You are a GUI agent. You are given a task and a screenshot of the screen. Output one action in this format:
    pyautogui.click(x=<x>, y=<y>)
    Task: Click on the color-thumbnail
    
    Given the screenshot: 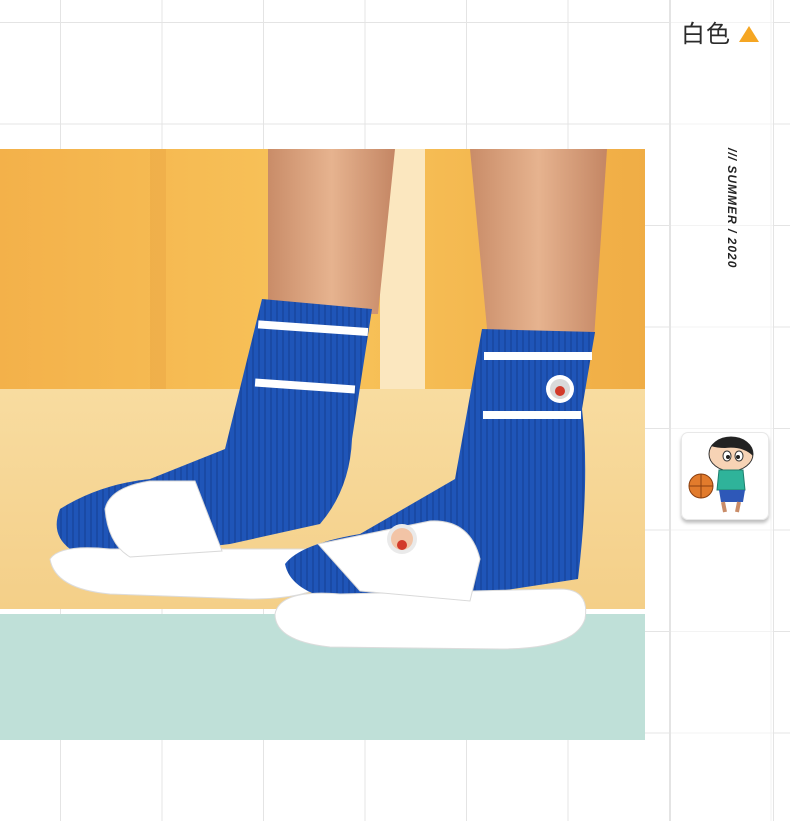 What is the action you would take?
    pyautogui.click(x=725, y=476)
    